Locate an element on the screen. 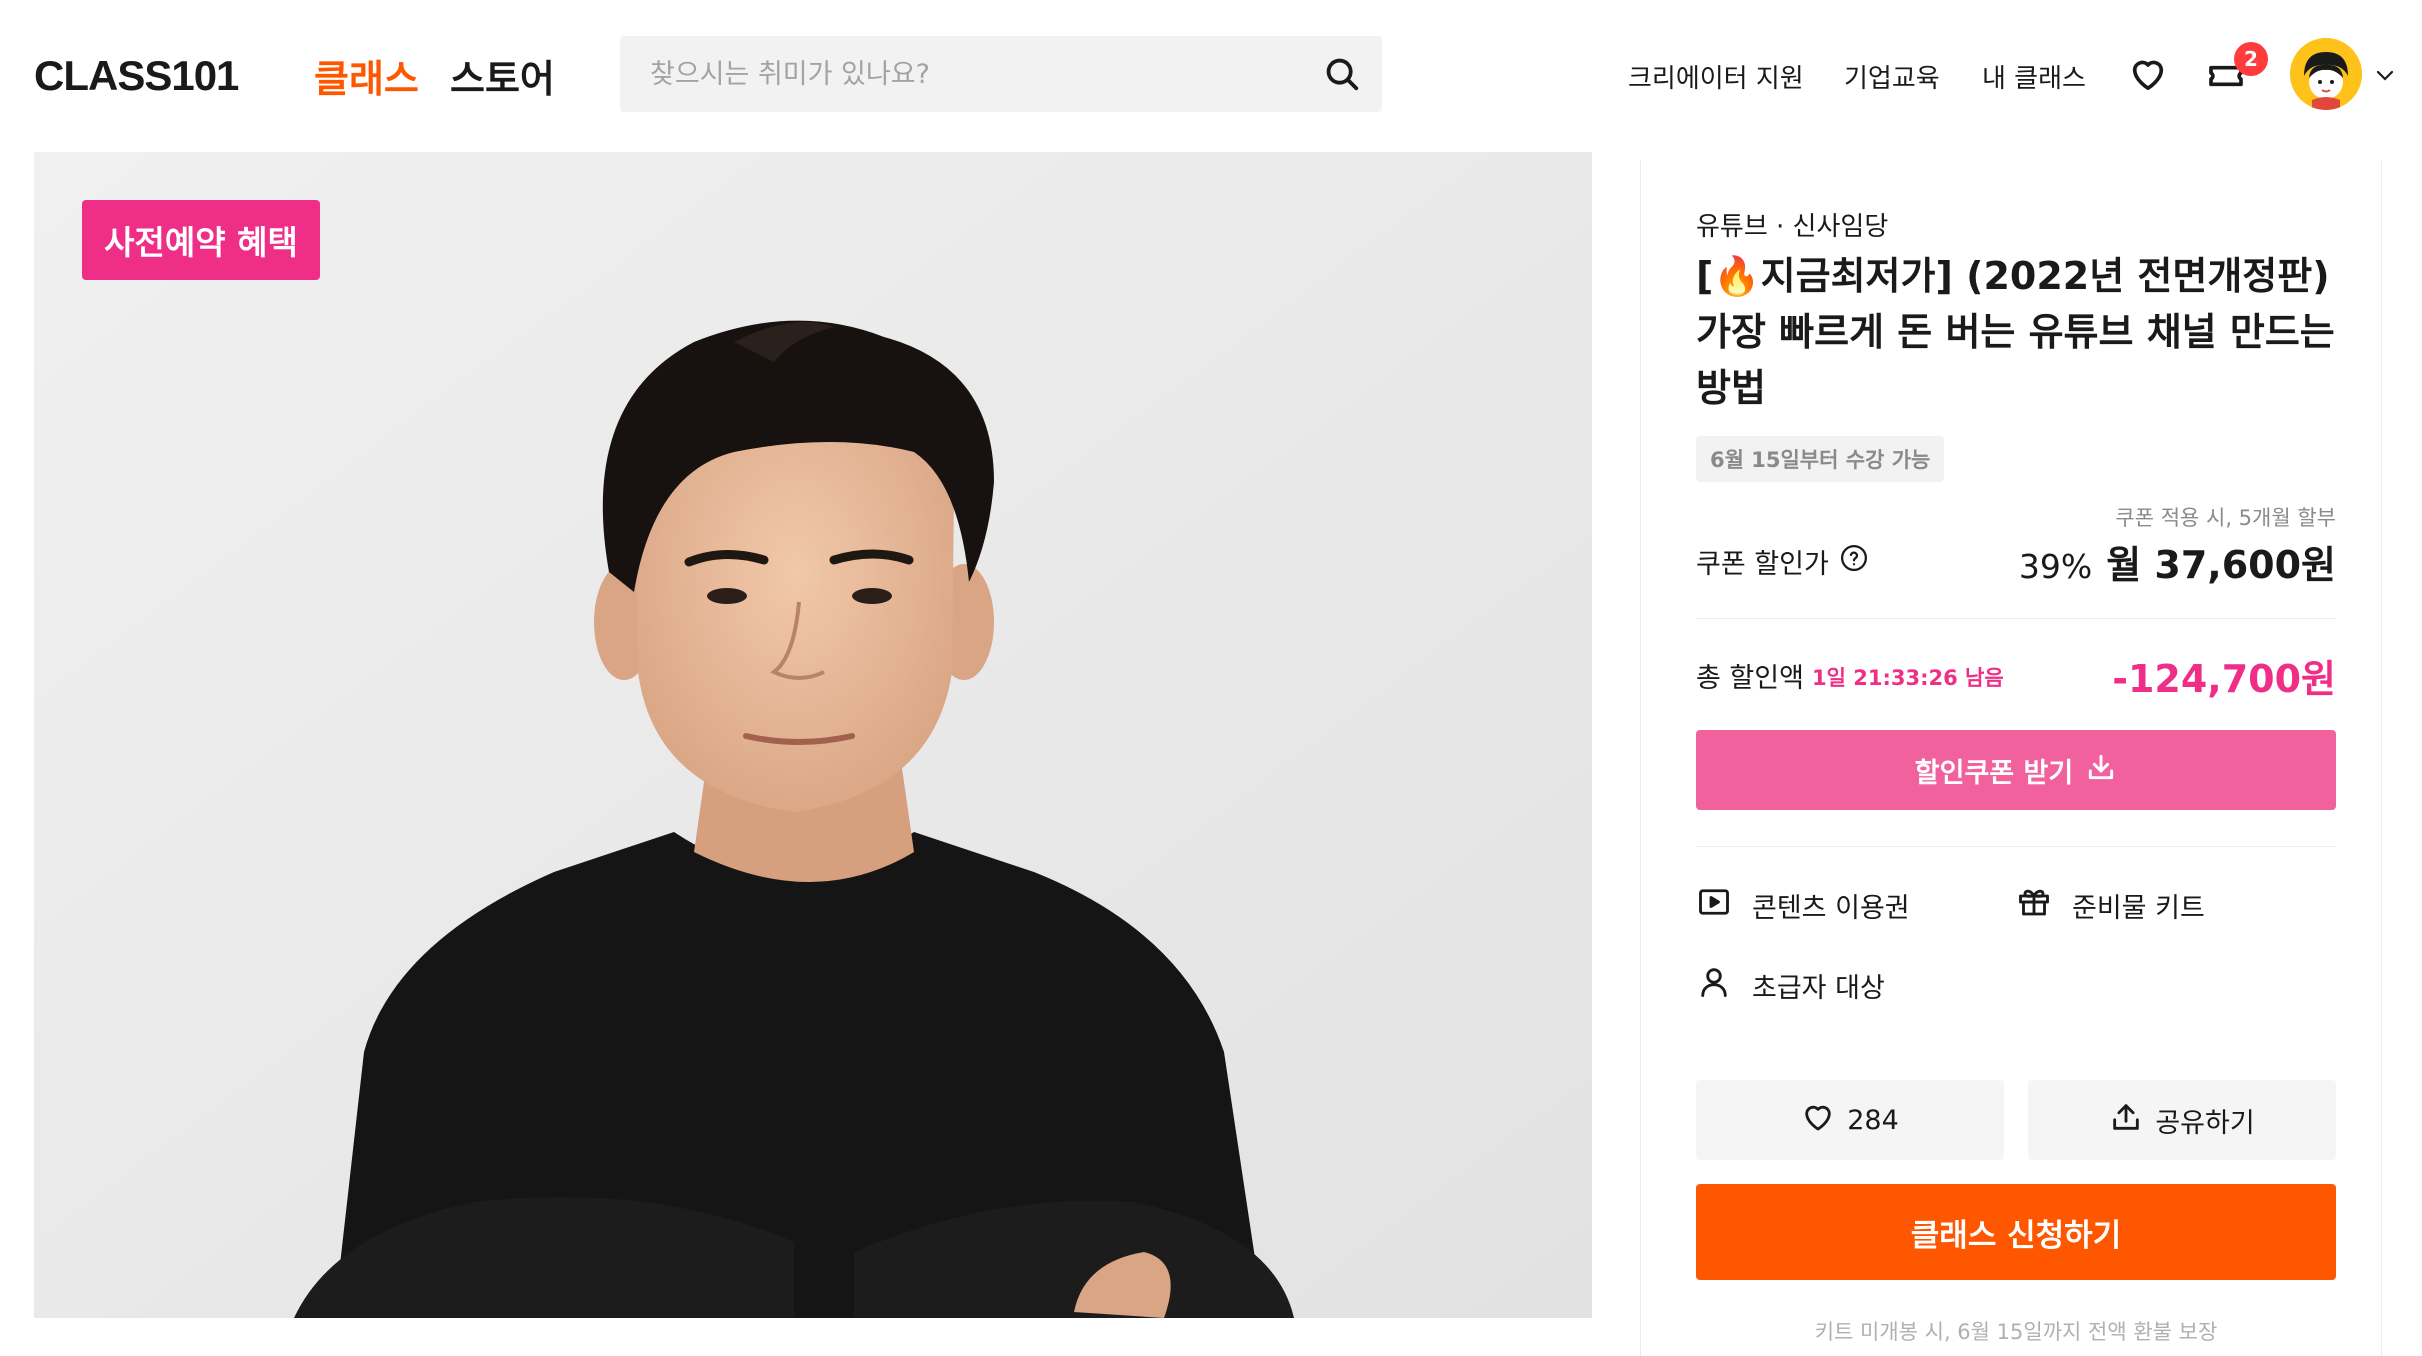 The height and width of the screenshot is (1356, 2422). get-coupon-label: 할인쿠폰 받기 is located at coordinates (1994, 773).